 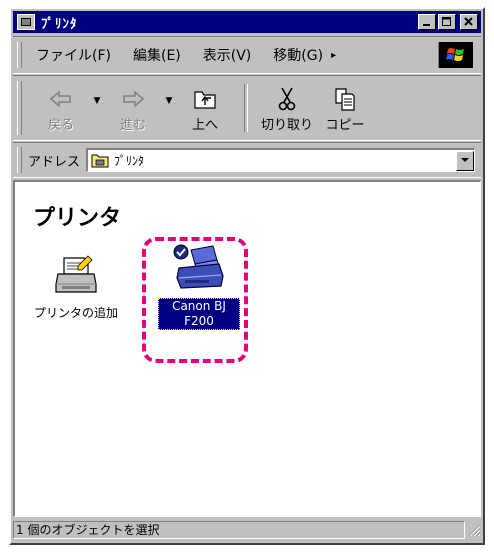 I want to click on up-folder-icon, so click(x=205, y=100).